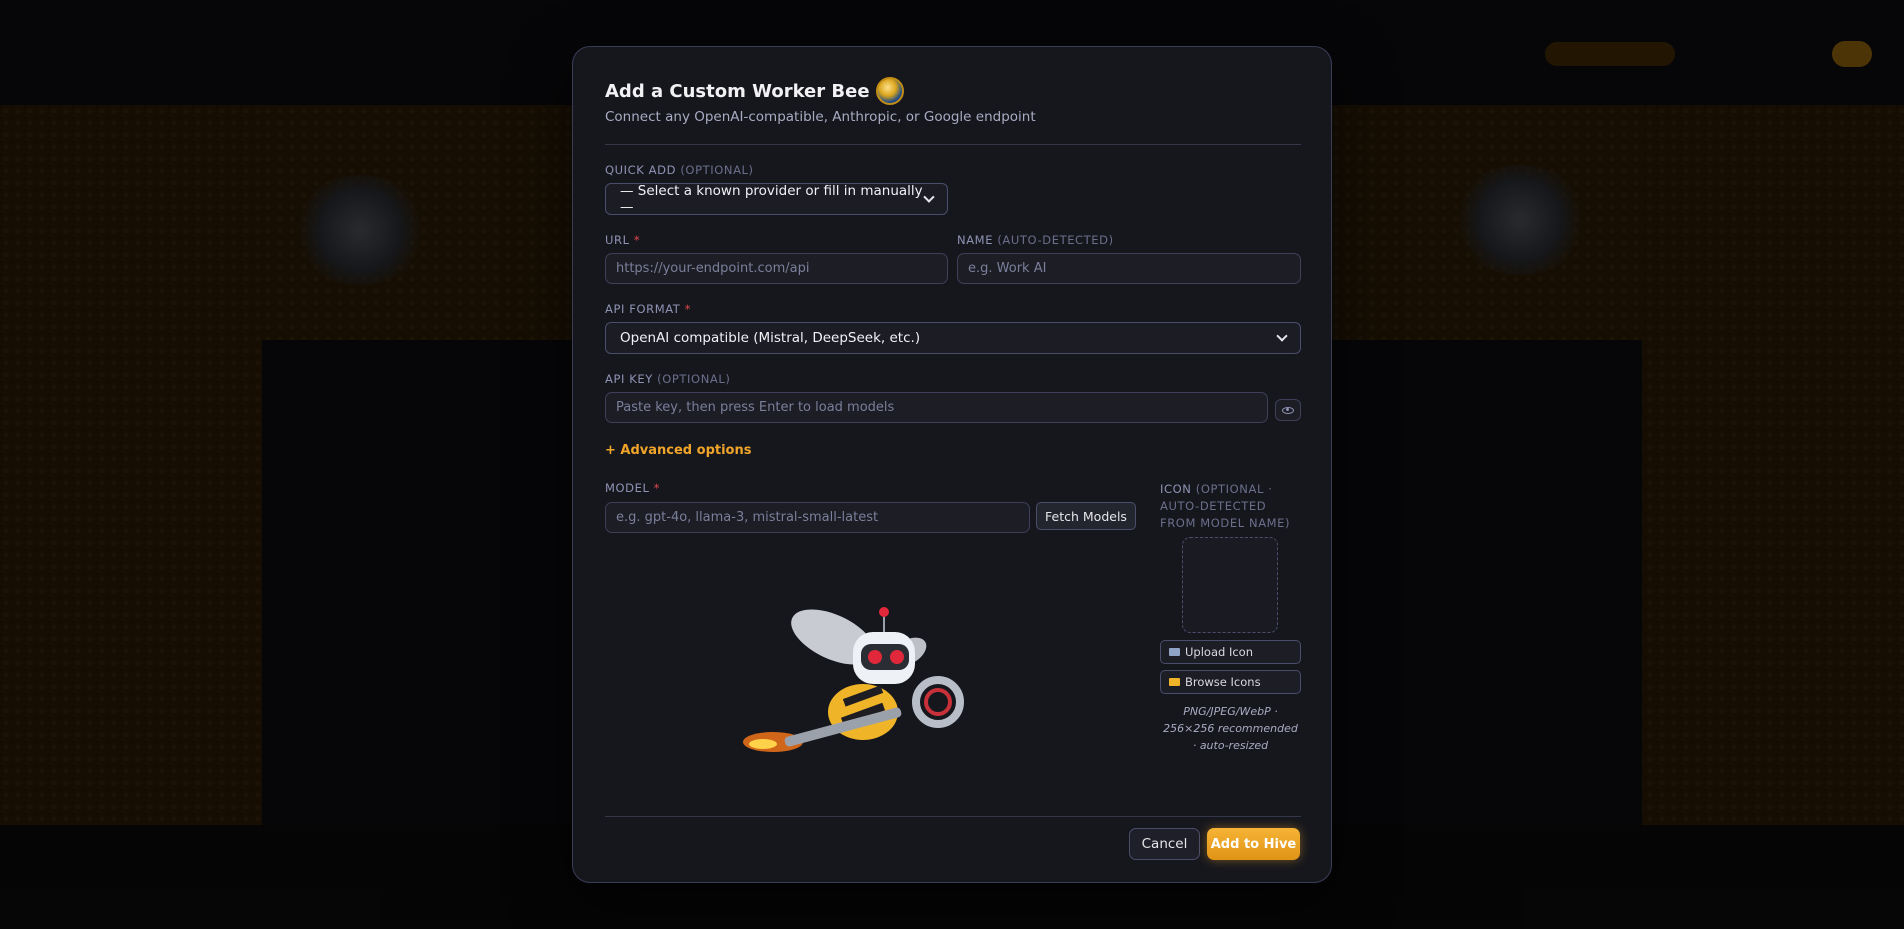 The image size is (1904, 929). I want to click on modal-title: Add a Custom Worker Bee, so click(754, 91).